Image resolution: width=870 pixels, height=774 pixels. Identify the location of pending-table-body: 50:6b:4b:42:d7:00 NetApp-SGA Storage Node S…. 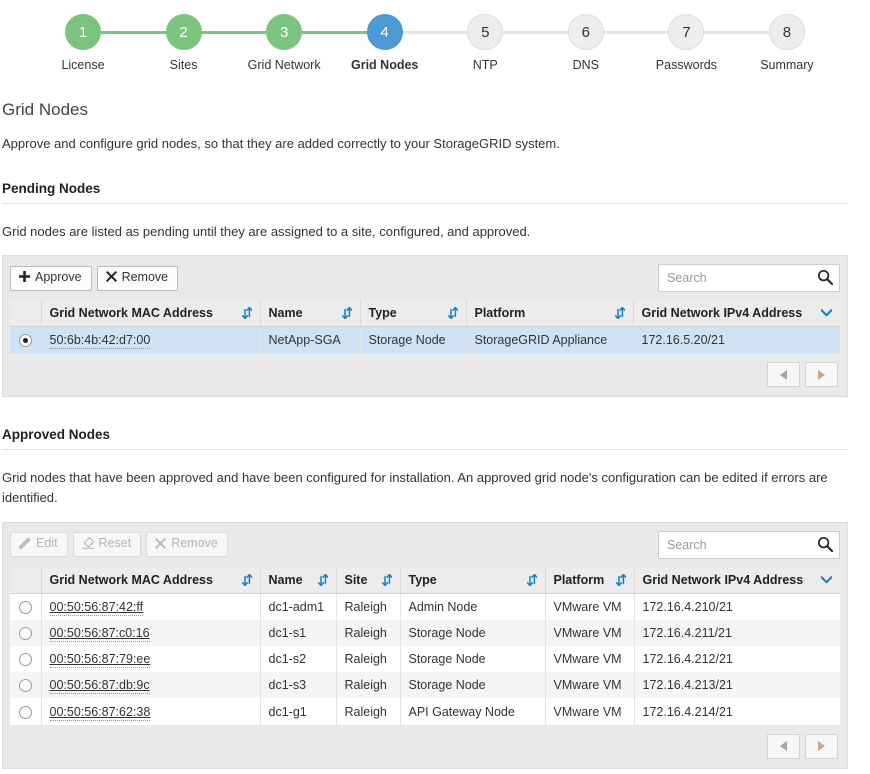
(425, 340).